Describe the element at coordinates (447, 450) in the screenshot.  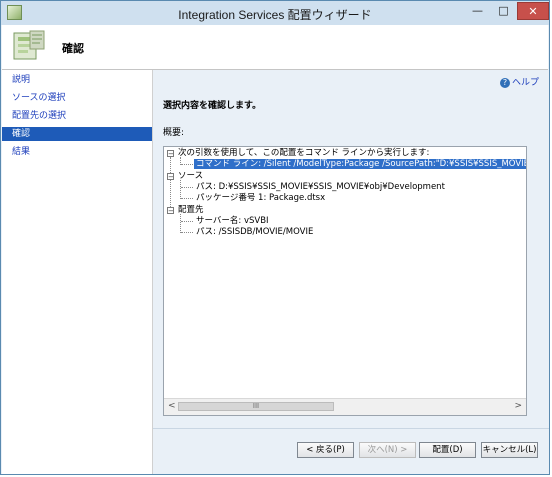
I see `deploy-button: 配置(D)` at that location.